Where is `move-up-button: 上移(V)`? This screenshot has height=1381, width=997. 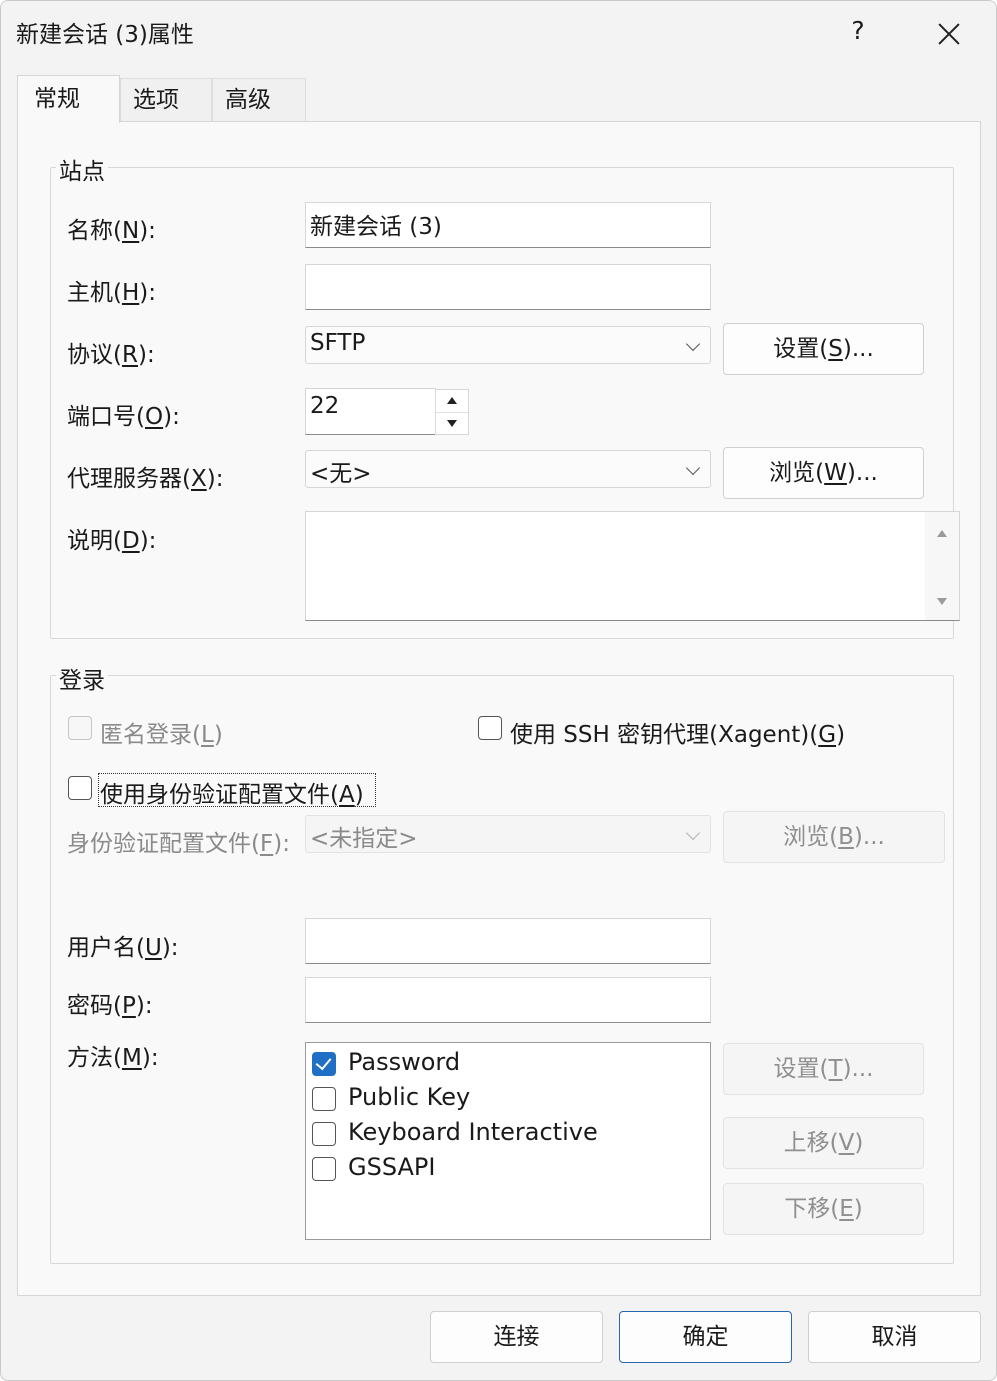 move-up-button: 上移(V) is located at coordinates (823, 1143).